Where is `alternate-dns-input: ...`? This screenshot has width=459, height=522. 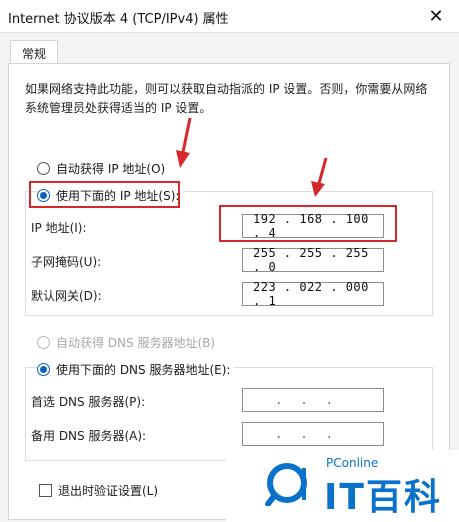 alternate-dns-input: ... is located at coordinates (313, 434).